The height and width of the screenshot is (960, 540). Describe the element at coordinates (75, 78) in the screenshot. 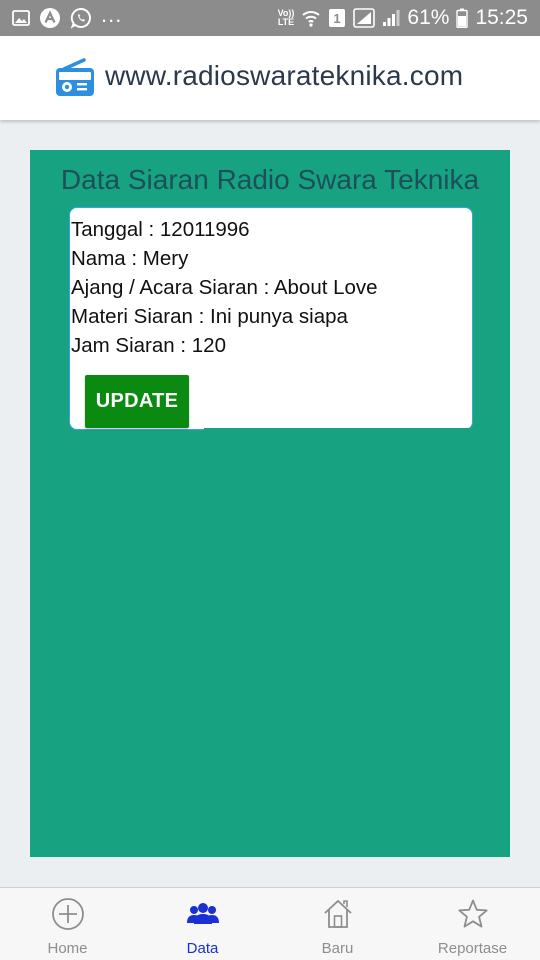

I see `radio-logo-icon` at that location.